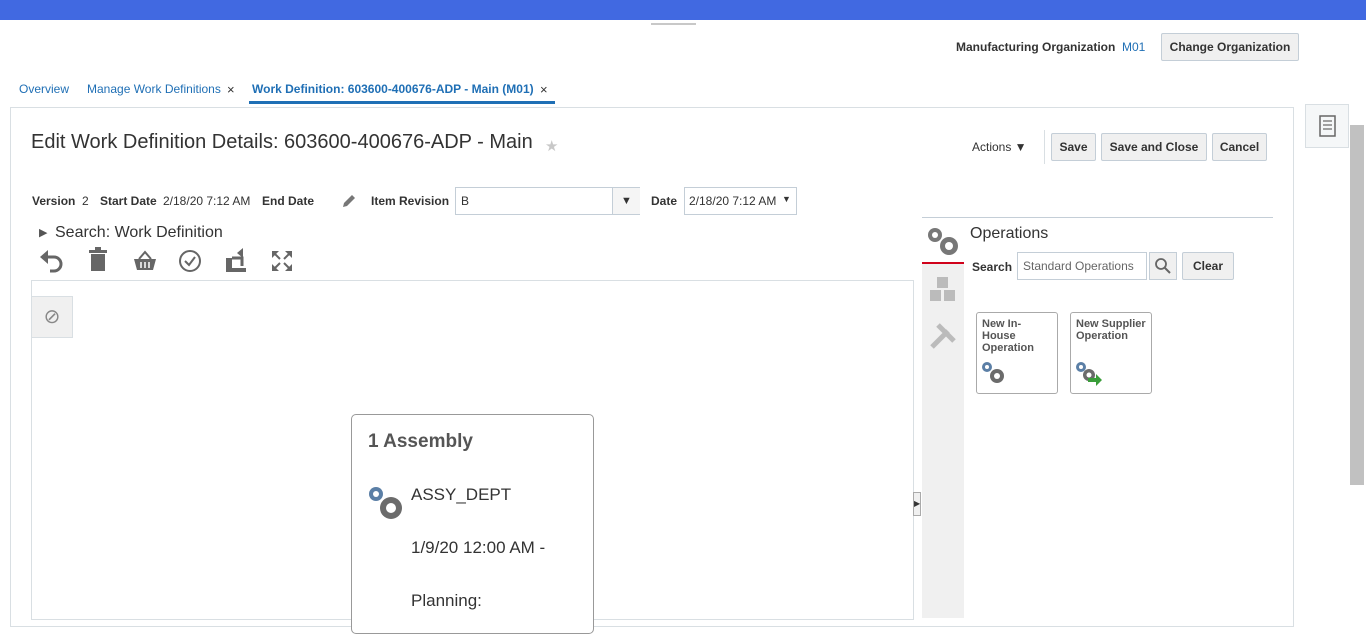 The image size is (1366, 634). What do you see at coordinates (1239, 147) in the screenshot?
I see `cancel-button: Cancel` at bounding box center [1239, 147].